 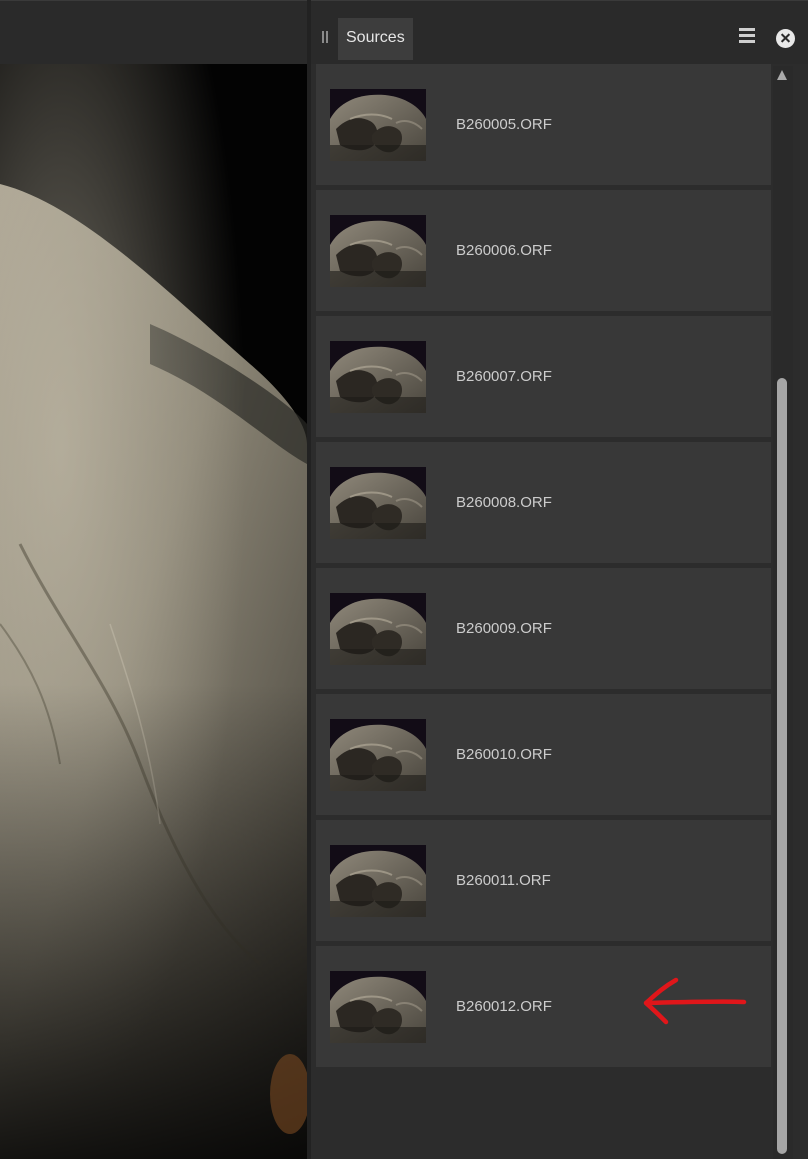 I want to click on source-item: B260009.ORF, so click(x=543, y=628).